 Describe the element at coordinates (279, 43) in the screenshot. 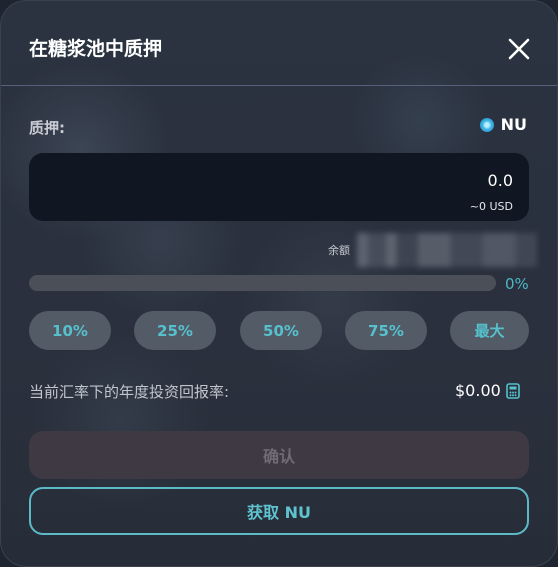

I see `modal-header: 在糖浆池中质押` at that location.